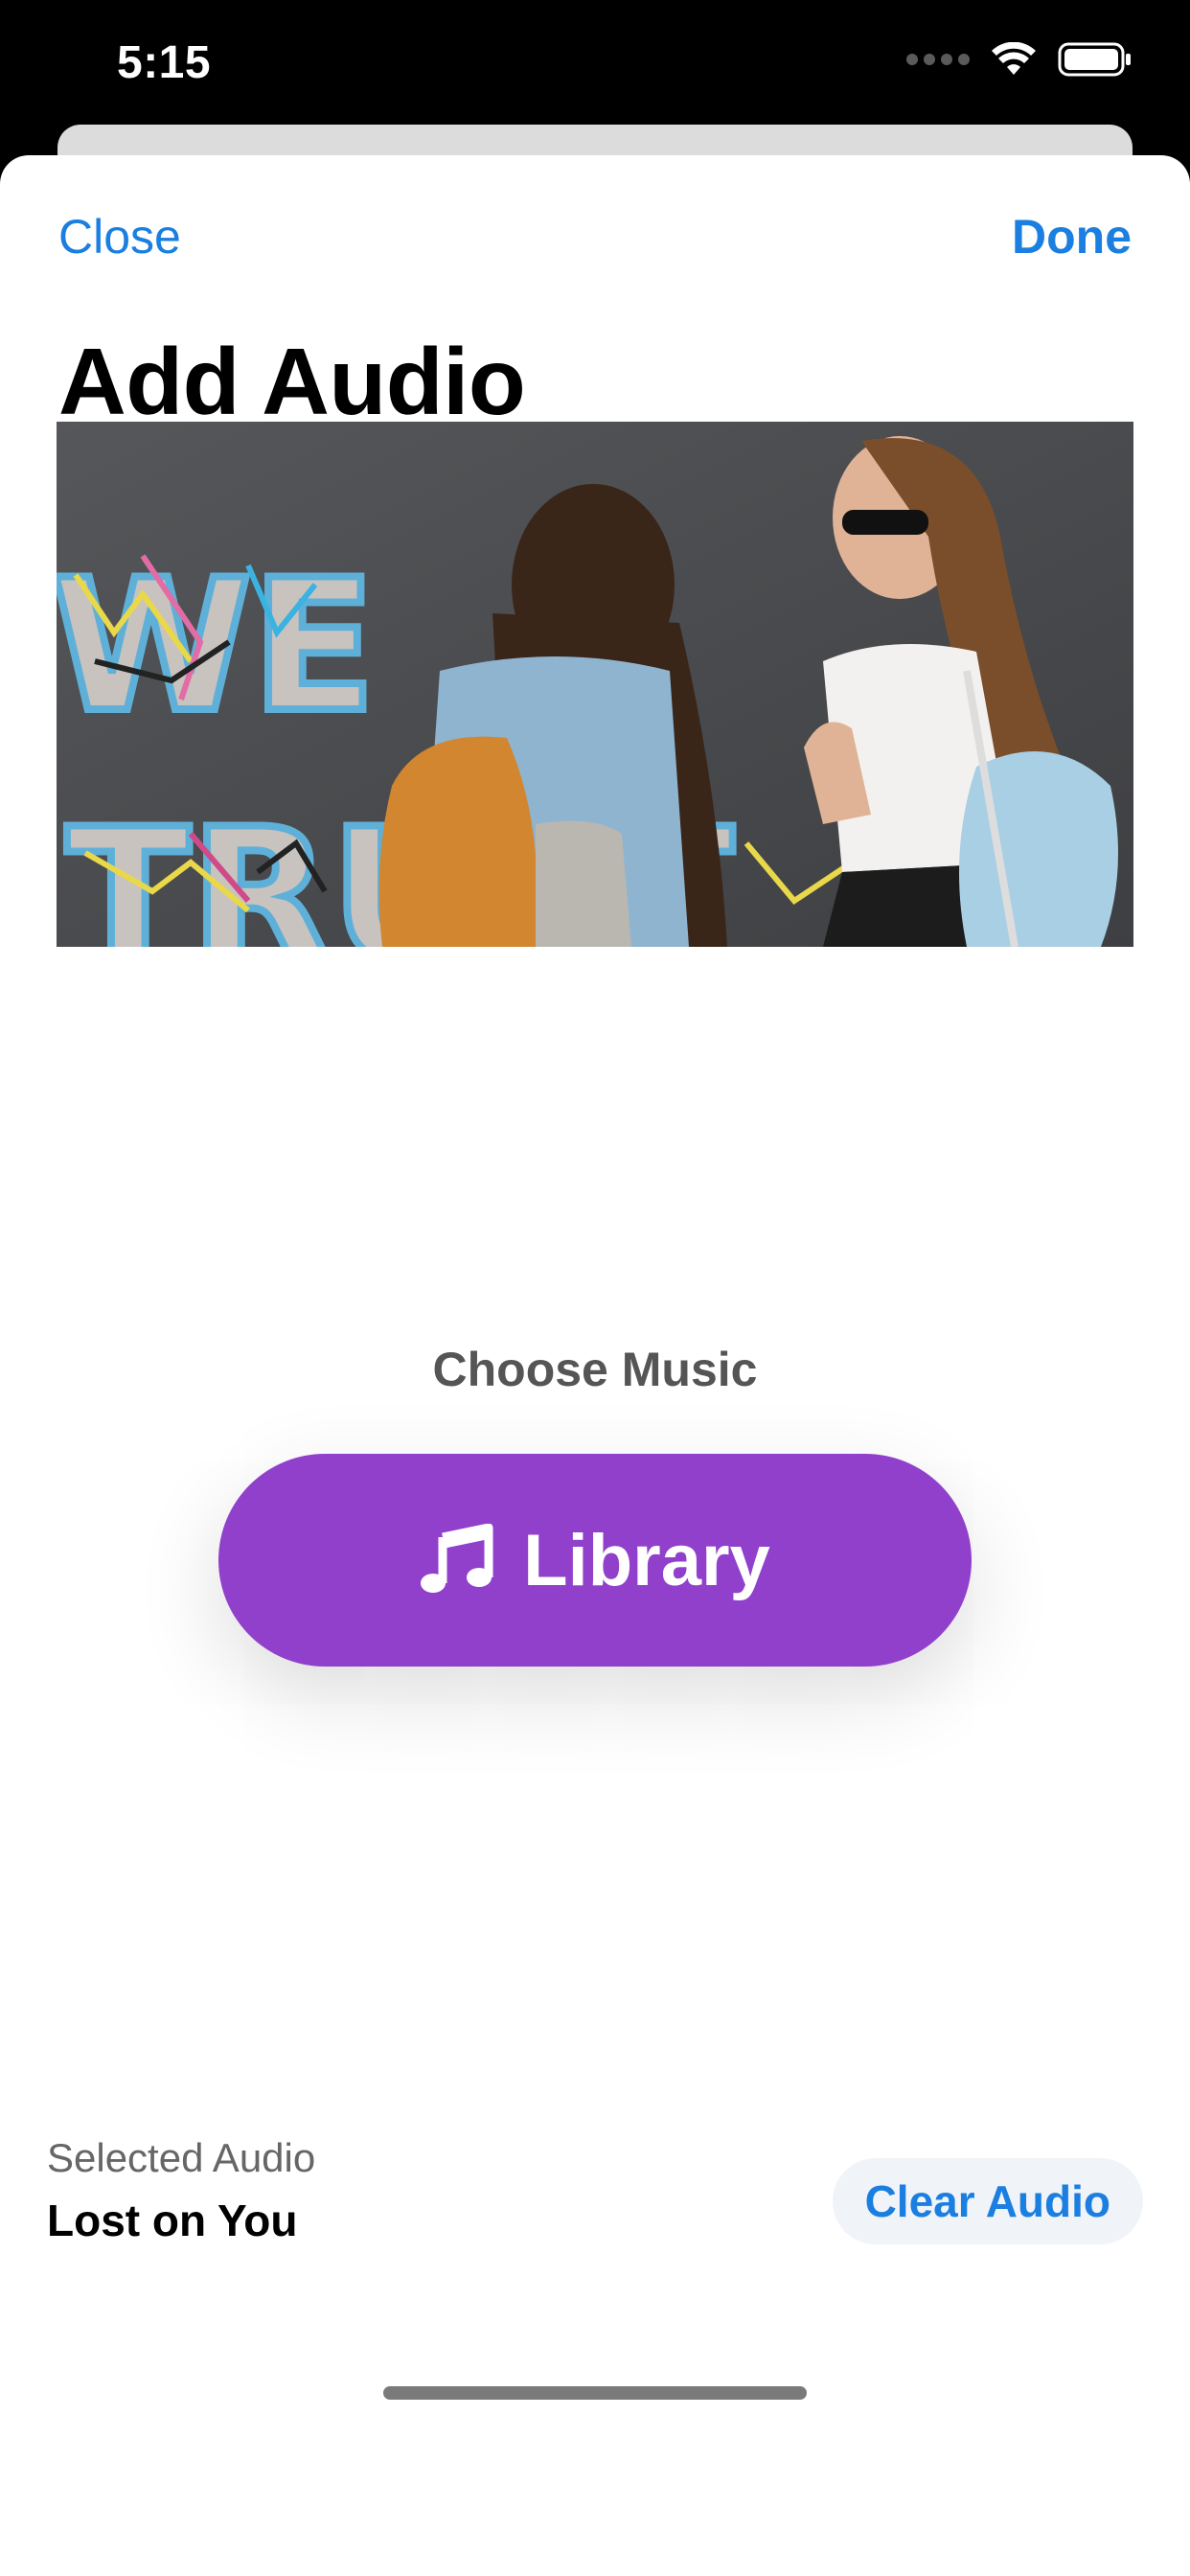 This screenshot has height=2576, width=1190. What do you see at coordinates (595, 2393) in the screenshot?
I see `home-indicator` at bounding box center [595, 2393].